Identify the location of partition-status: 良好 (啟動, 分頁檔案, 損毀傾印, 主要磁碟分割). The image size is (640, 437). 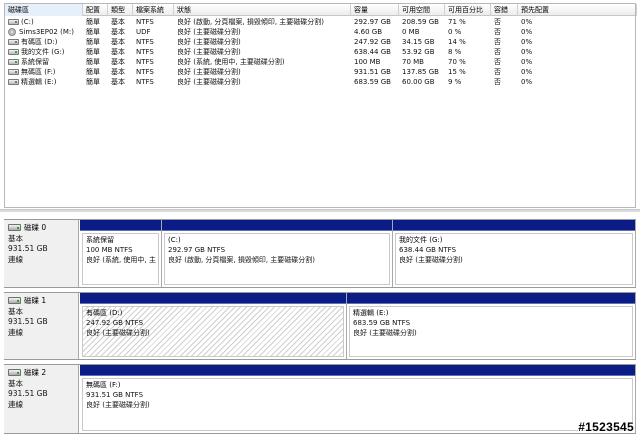
(242, 260).